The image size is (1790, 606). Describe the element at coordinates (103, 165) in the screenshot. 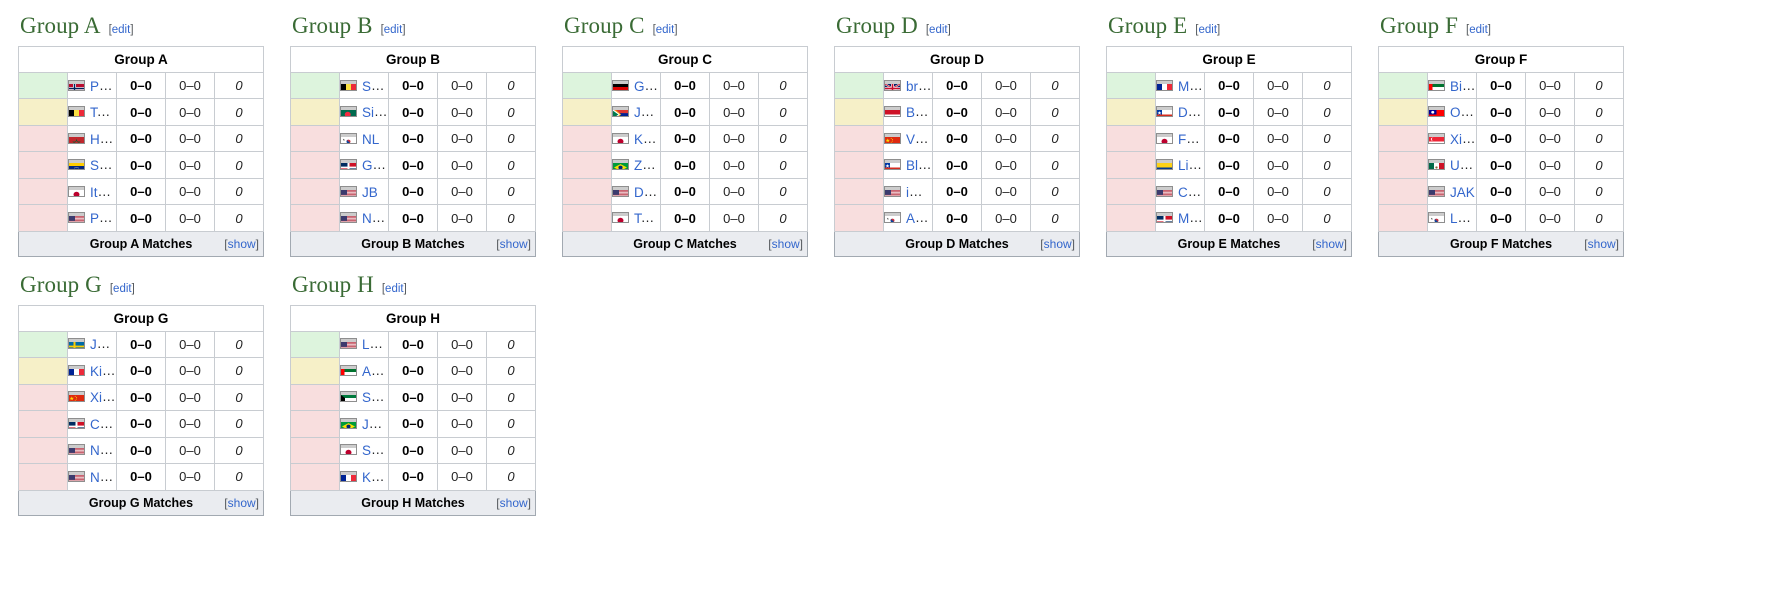

I see `player-link: Salvatore` at that location.